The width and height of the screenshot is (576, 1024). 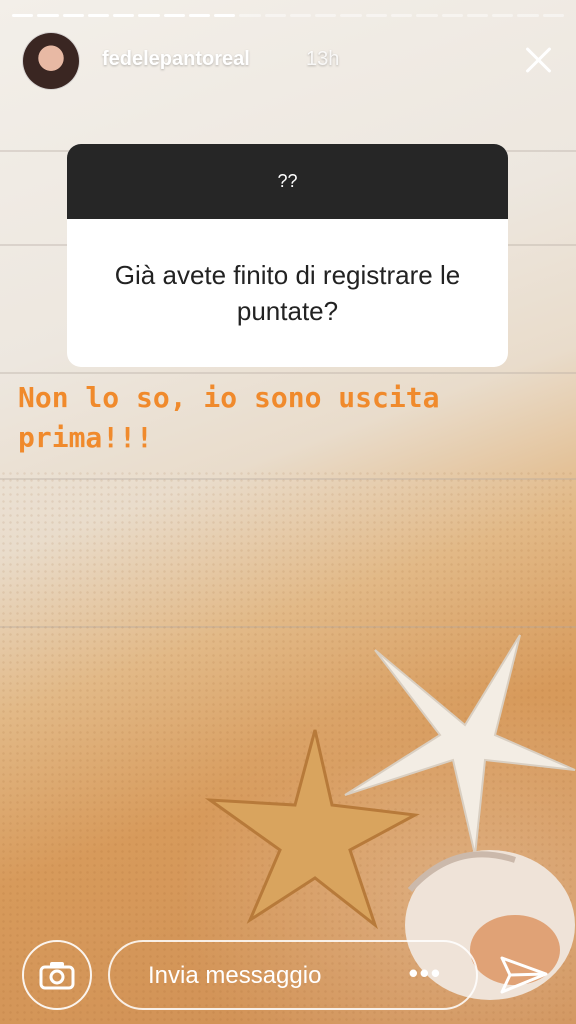 I want to click on send-icon, so click(x=524, y=976).